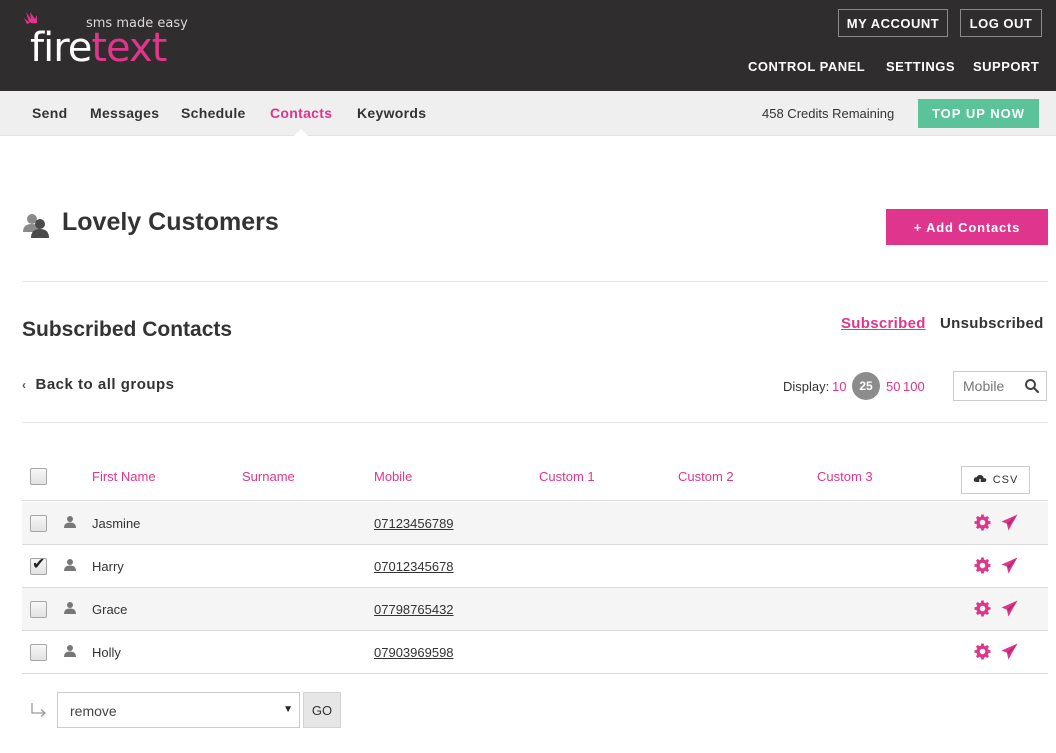 This screenshot has width=1056, height=753. What do you see at coordinates (322, 710) in the screenshot?
I see `go-button: GO` at bounding box center [322, 710].